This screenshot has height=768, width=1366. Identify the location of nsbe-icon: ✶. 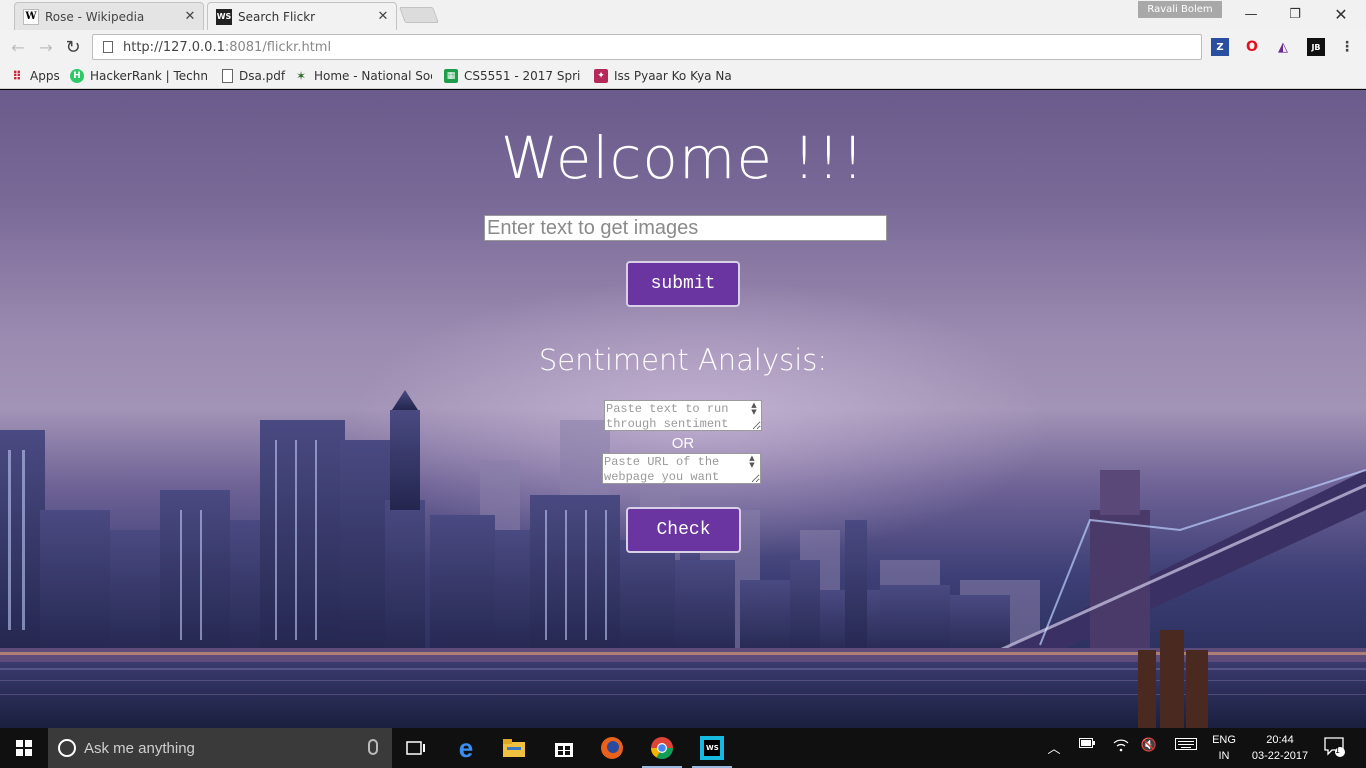
(301, 76).